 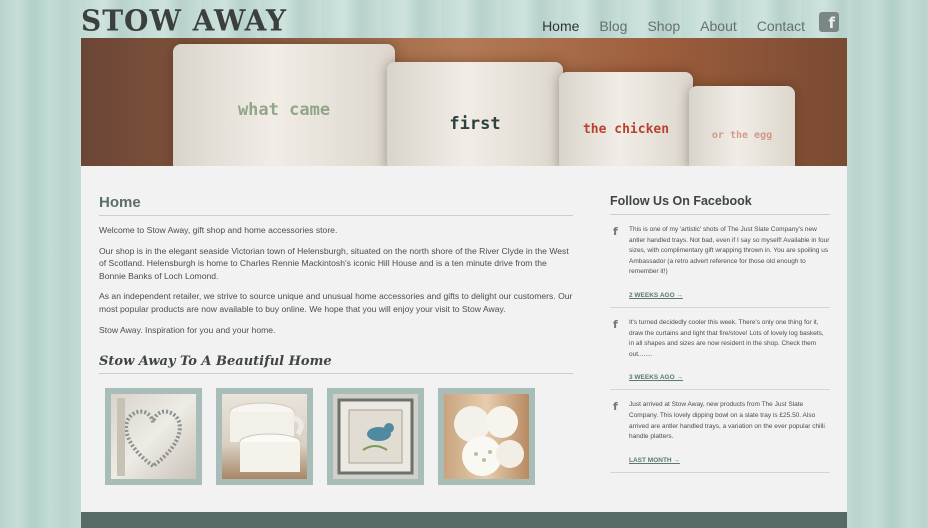 I want to click on mug-icon, so click(x=266, y=437).